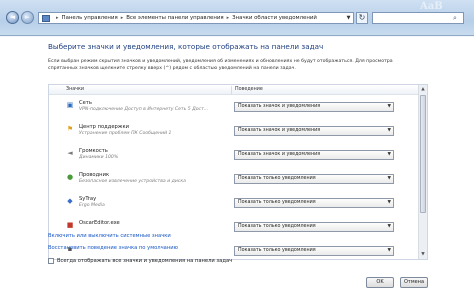 The image size is (474, 299). What do you see at coordinates (93, 151) in the screenshot?
I see `row-name: Громкость` at bounding box center [93, 151].